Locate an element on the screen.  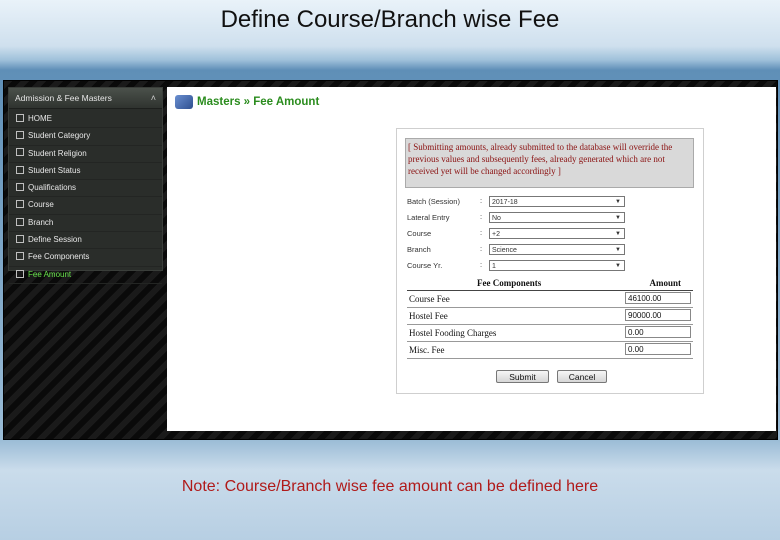
branch-row: Branch : Science ▼ is located at coordinates (552, 250).